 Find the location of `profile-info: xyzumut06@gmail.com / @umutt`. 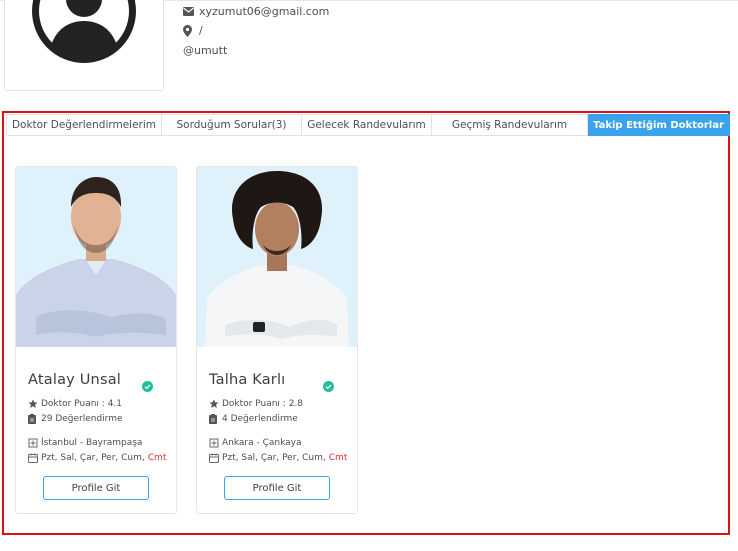

profile-info: xyzumut06@gmail.com / @umutt is located at coordinates (256, 31).